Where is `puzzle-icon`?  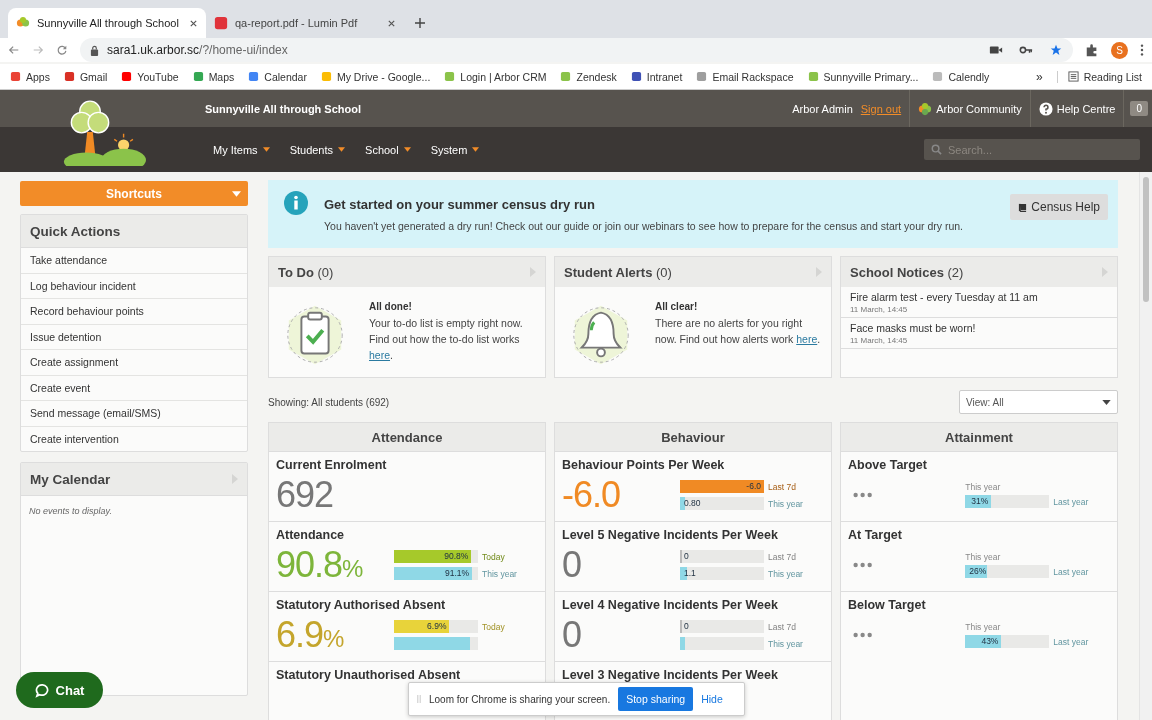
puzzle-icon is located at coordinates (1092, 50).